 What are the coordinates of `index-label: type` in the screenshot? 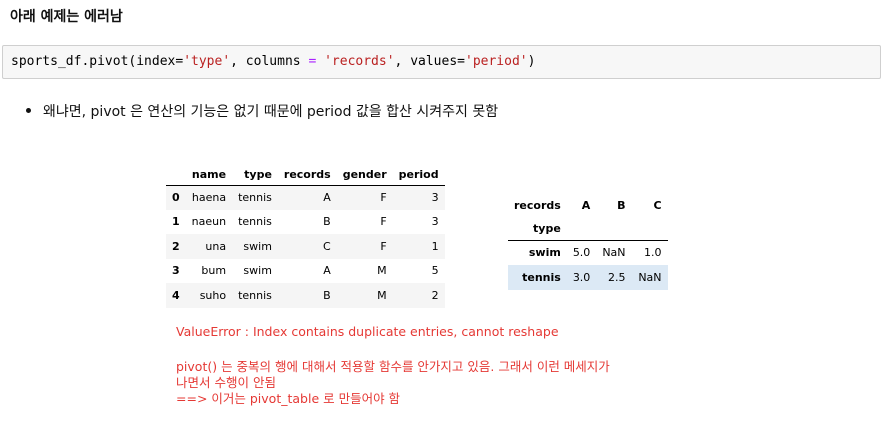 It's located at (547, 228).